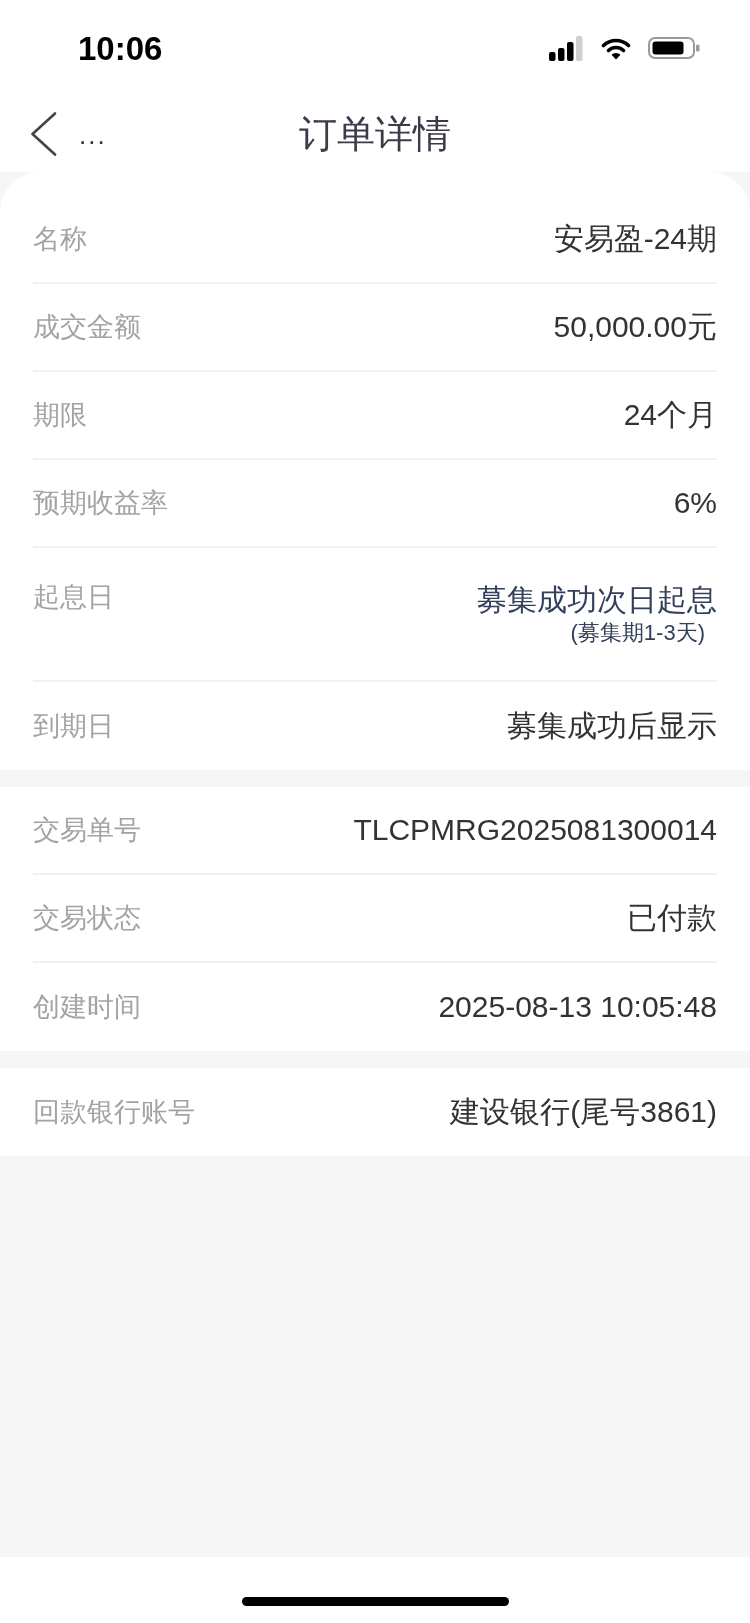 The image size is (750, 1623). I want to click on field-value: 募集成功后显示, so click(612, 726).